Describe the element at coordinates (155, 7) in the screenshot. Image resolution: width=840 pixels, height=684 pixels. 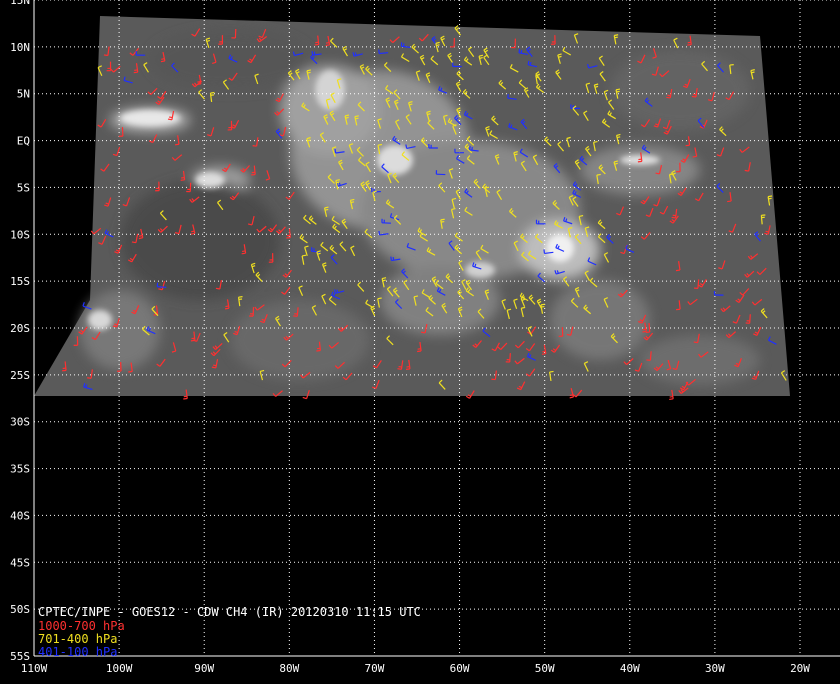
I see `central-america-coastline` at that location.